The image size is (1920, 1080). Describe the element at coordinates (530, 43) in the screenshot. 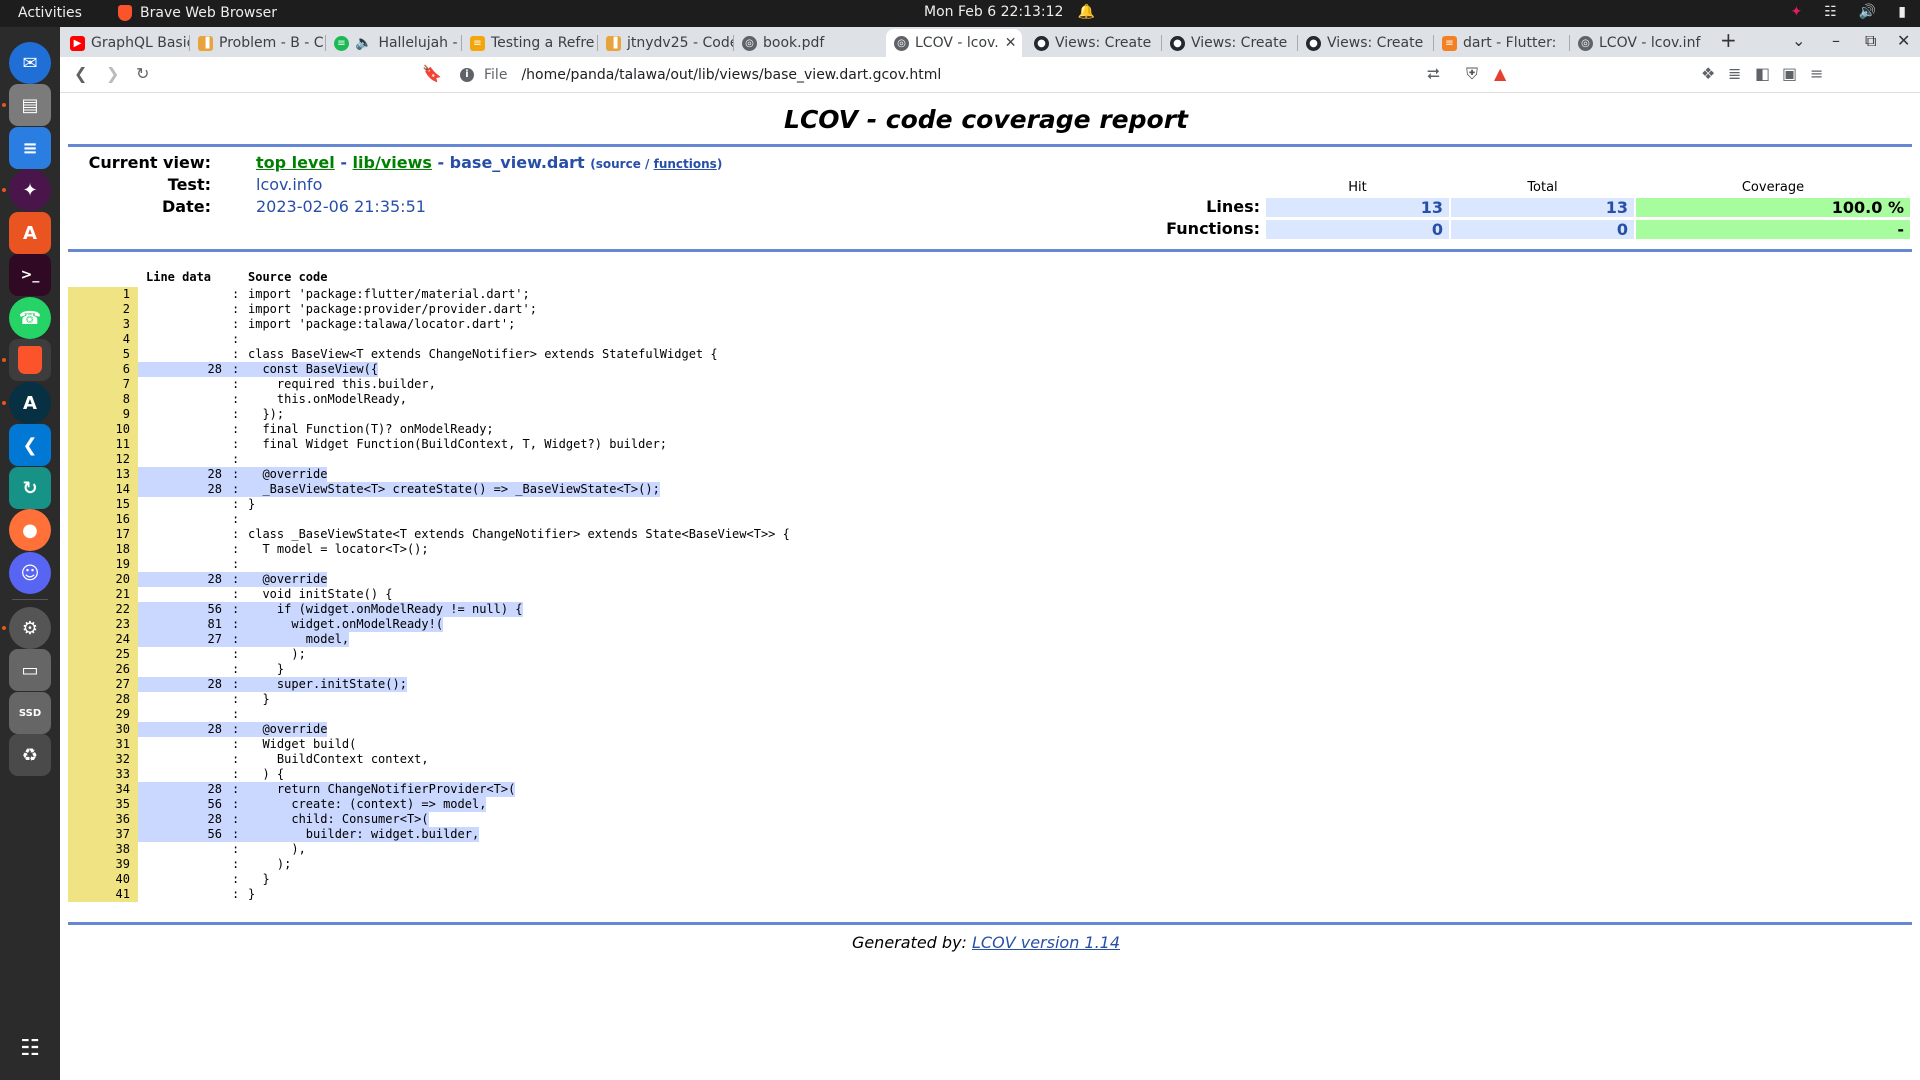

I see `tab-3: ≡ Testing a Refre` at that location.